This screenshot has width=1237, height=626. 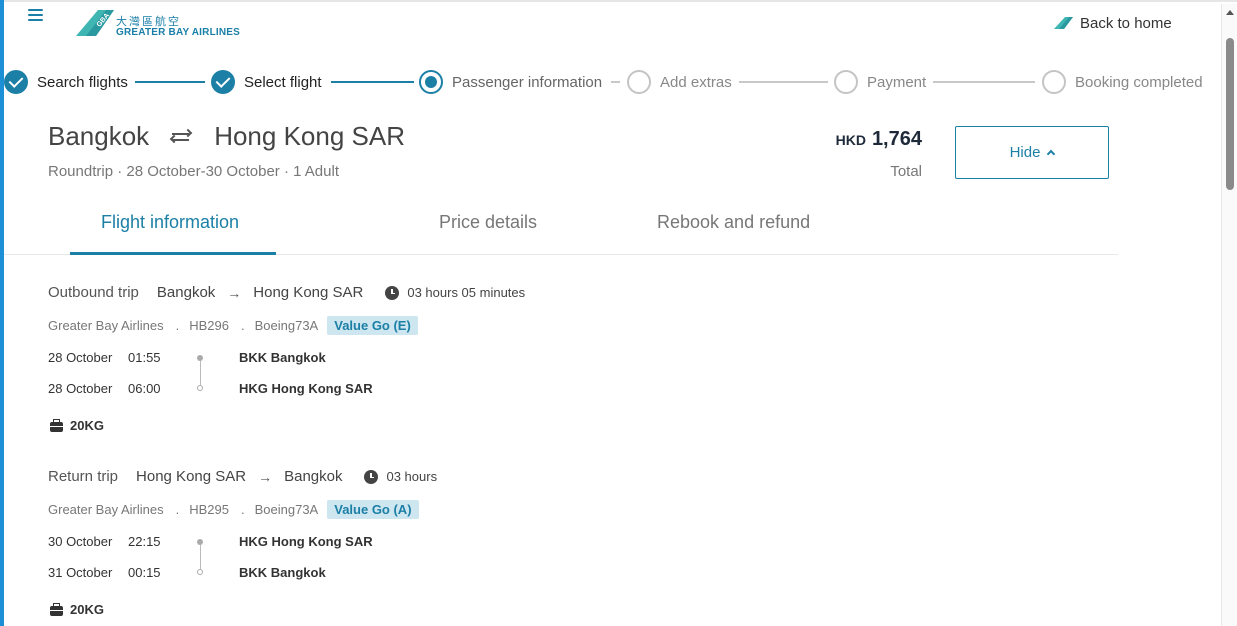 I want to click on arrival-airport: BKK Bangkok, so click(x=282, y=572).